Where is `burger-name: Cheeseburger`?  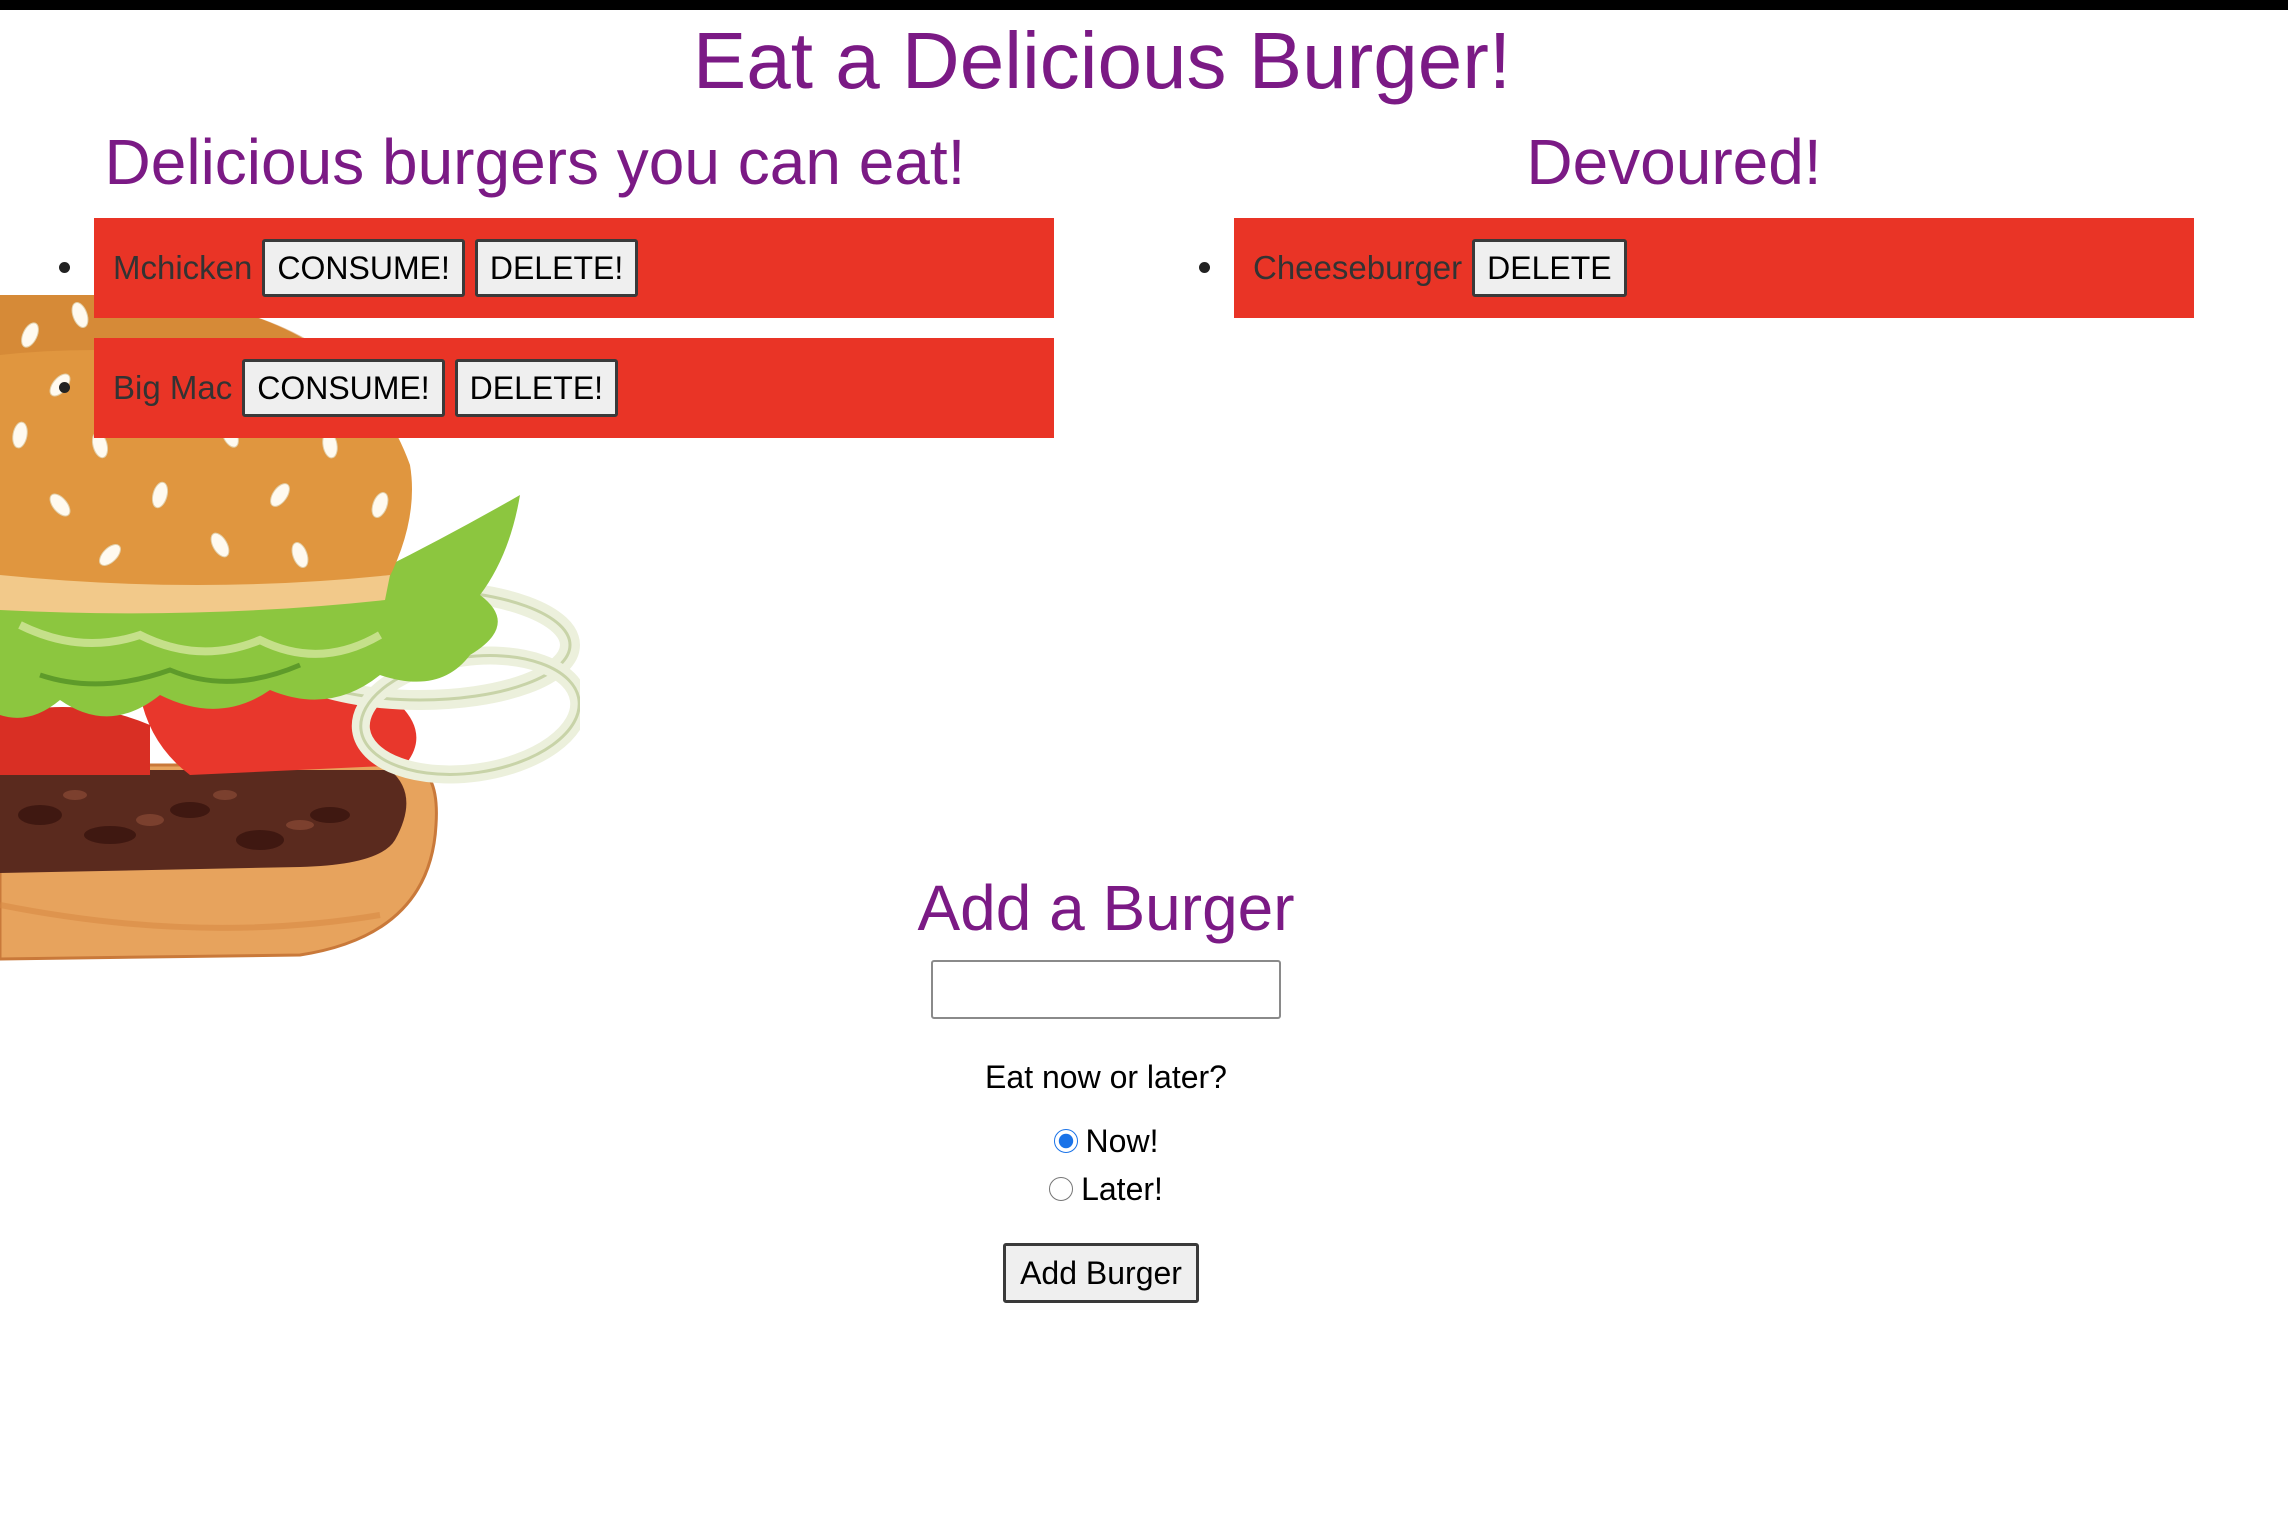
burger-name: Cheeseburger is located at coordinates (1358, 267).